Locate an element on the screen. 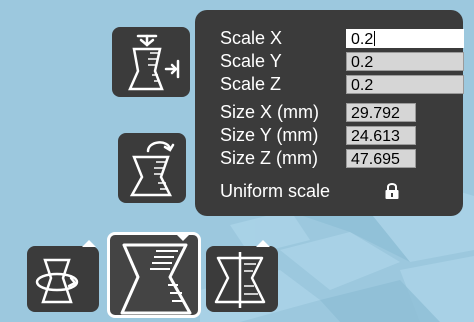 This screenshot has width=474, height=322. size-x-label: Size X (mm) is located at coordinates (269, 112).